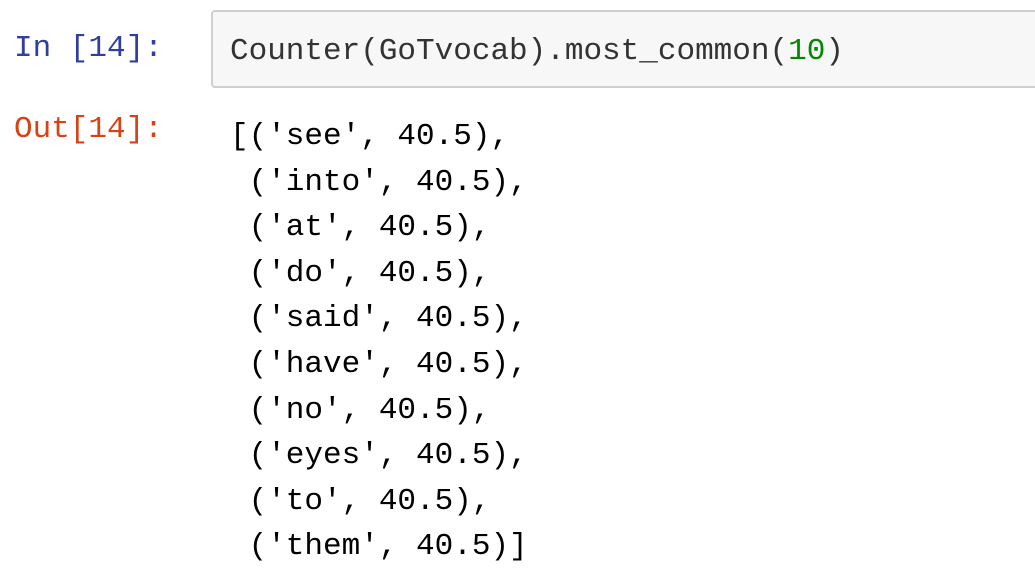 This screenshot has width=1035, height=583. I want to click on output-line: ('to', 40.5),, so click(360, 501).